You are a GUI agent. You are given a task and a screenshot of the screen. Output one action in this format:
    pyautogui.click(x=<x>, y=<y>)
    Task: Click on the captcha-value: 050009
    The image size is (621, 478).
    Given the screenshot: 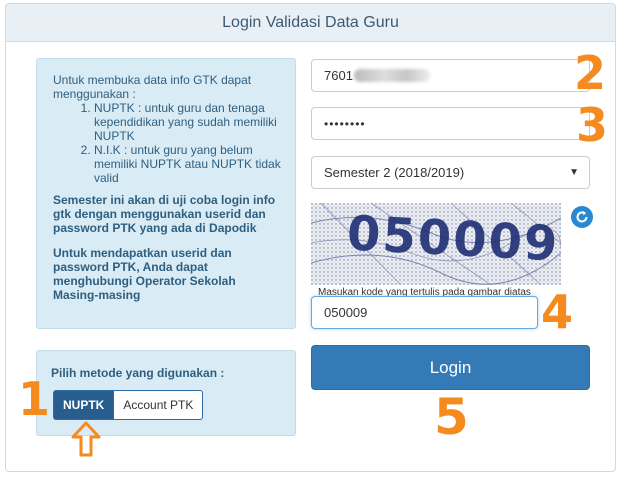 What is the action you would take?
    pyautogui.click(x=346, y=312)
    